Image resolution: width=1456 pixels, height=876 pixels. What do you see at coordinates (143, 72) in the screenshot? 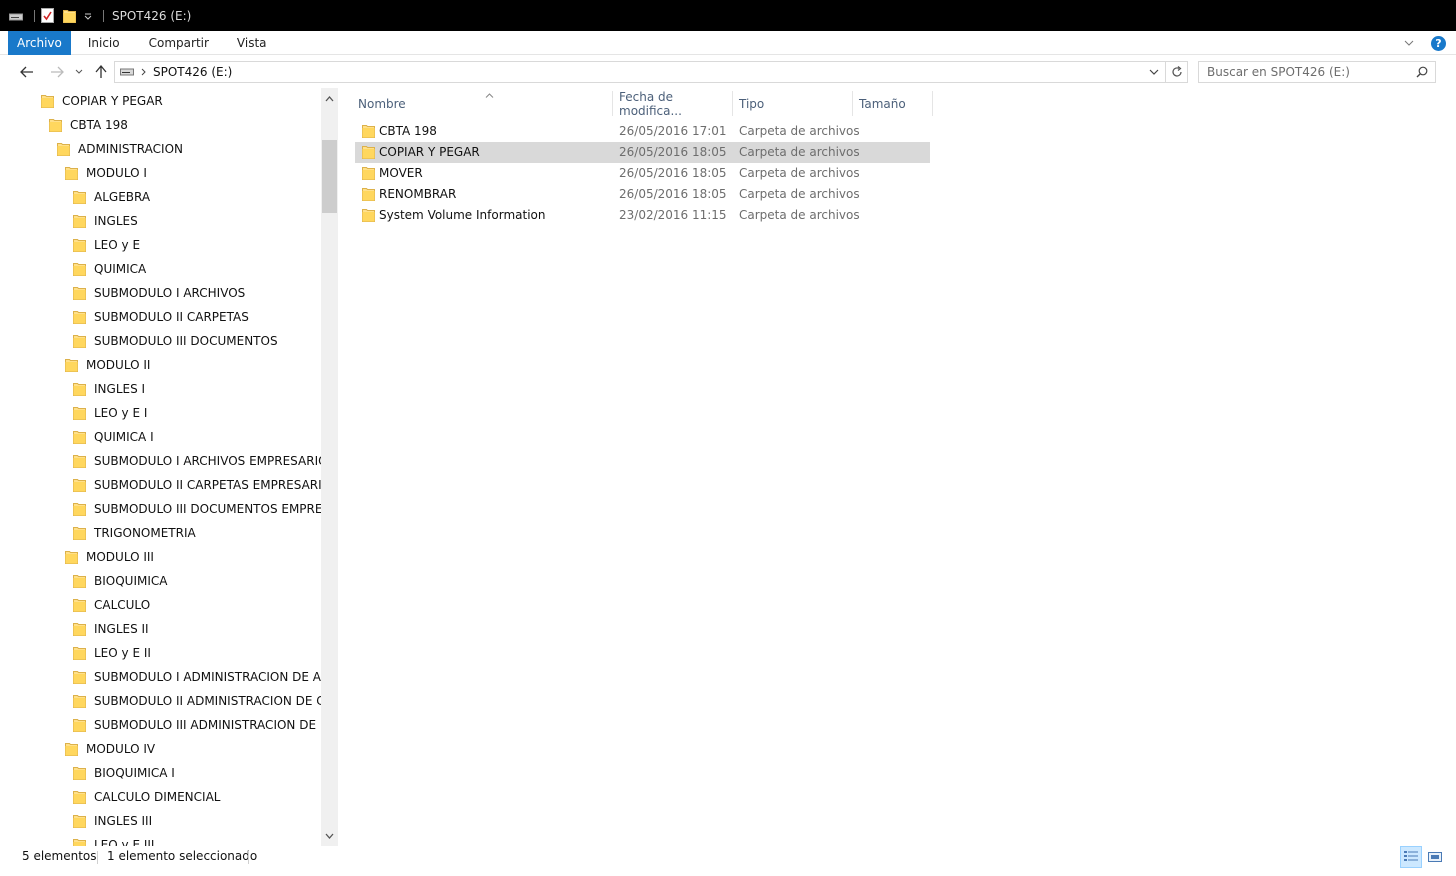
I see `chevron-right-icon` at bounding box center [143, 72].